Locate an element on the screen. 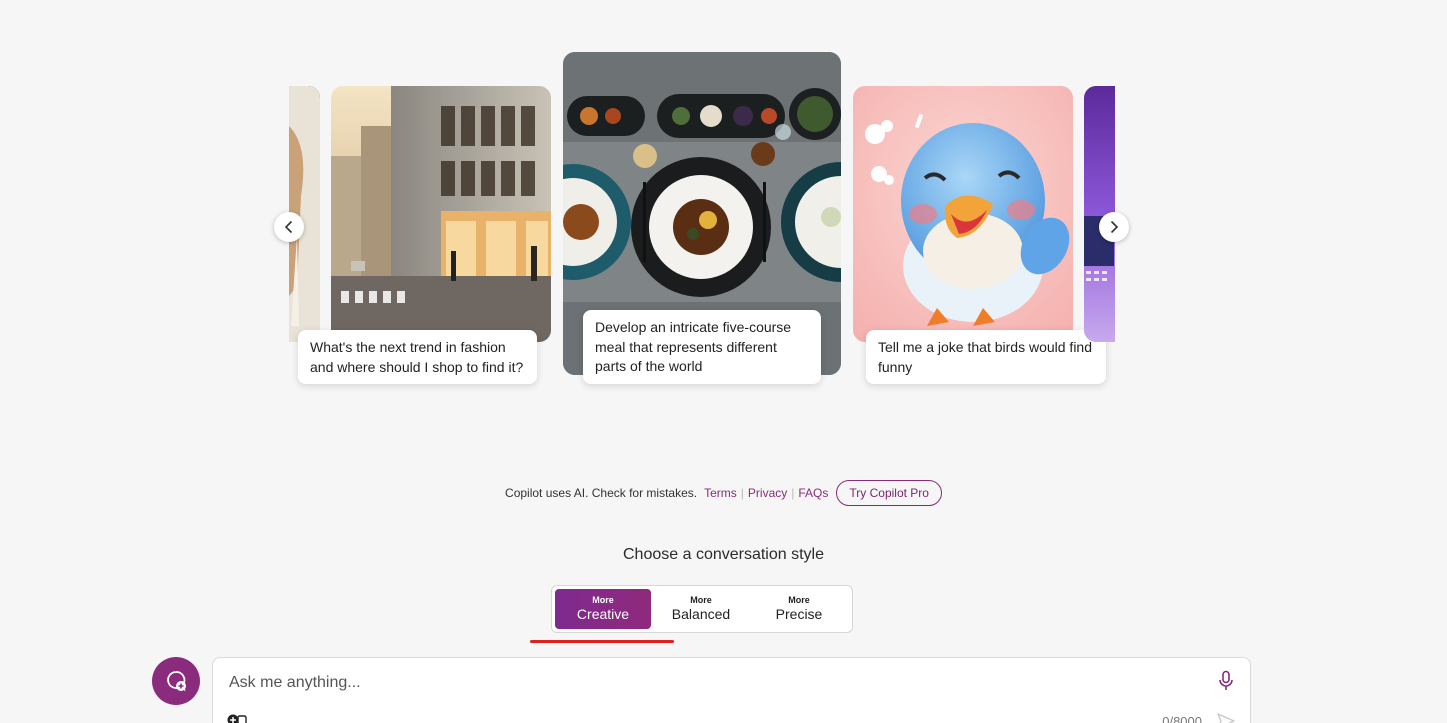  style-option-creative: More Creative is located at coordinates (603, 609).